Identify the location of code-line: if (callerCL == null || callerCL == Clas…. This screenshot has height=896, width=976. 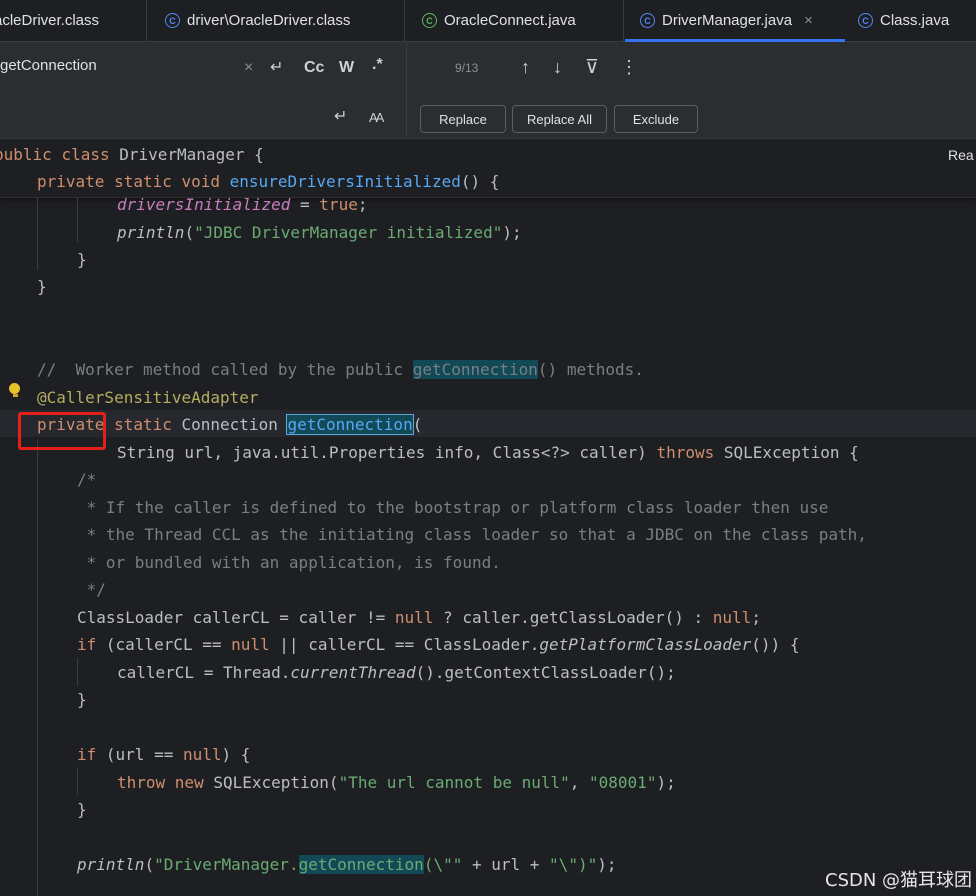
(438, 644).